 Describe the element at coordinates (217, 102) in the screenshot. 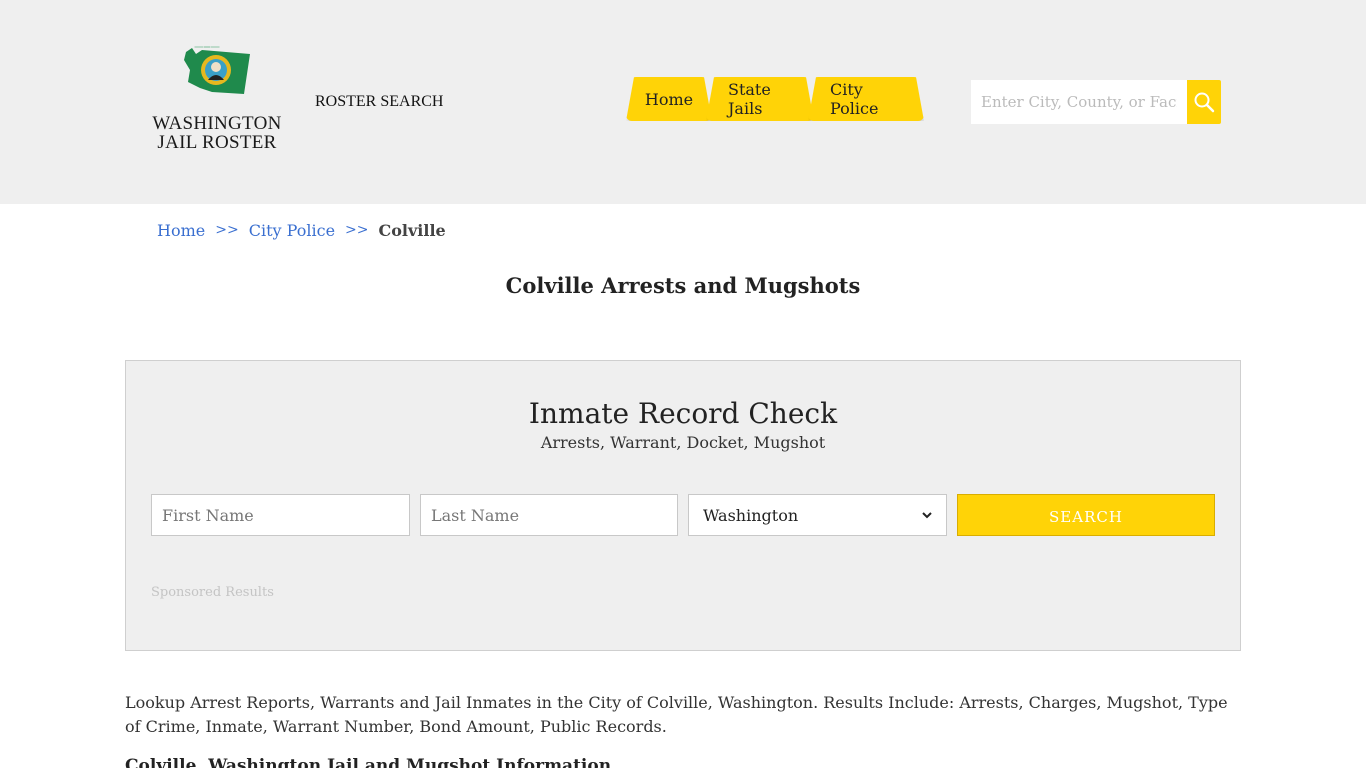

I see `site-logo: WASHINGTON JAIL ROSTER` at that location.